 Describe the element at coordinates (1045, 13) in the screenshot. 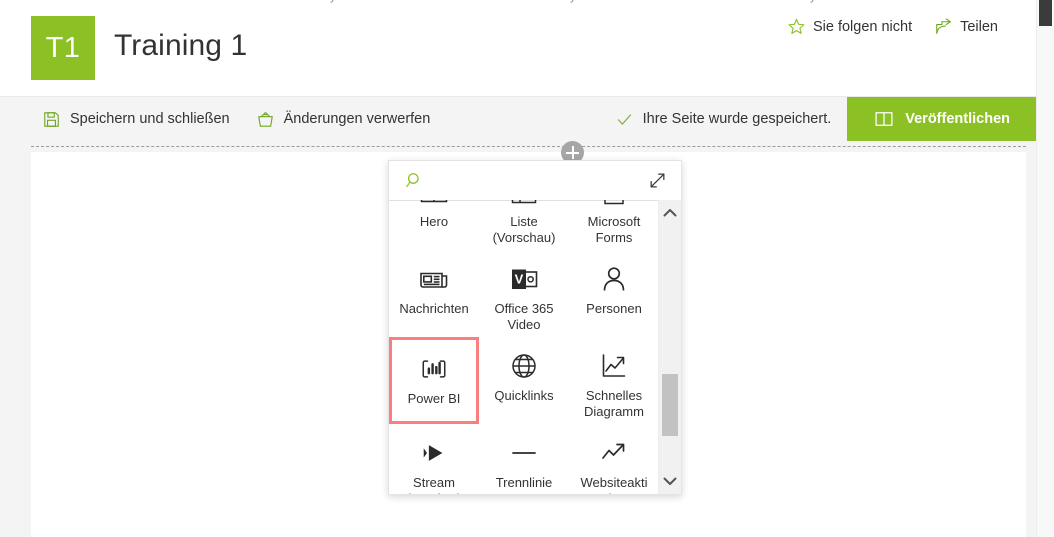

I see `browser-scrollbar-thumb` at that location.